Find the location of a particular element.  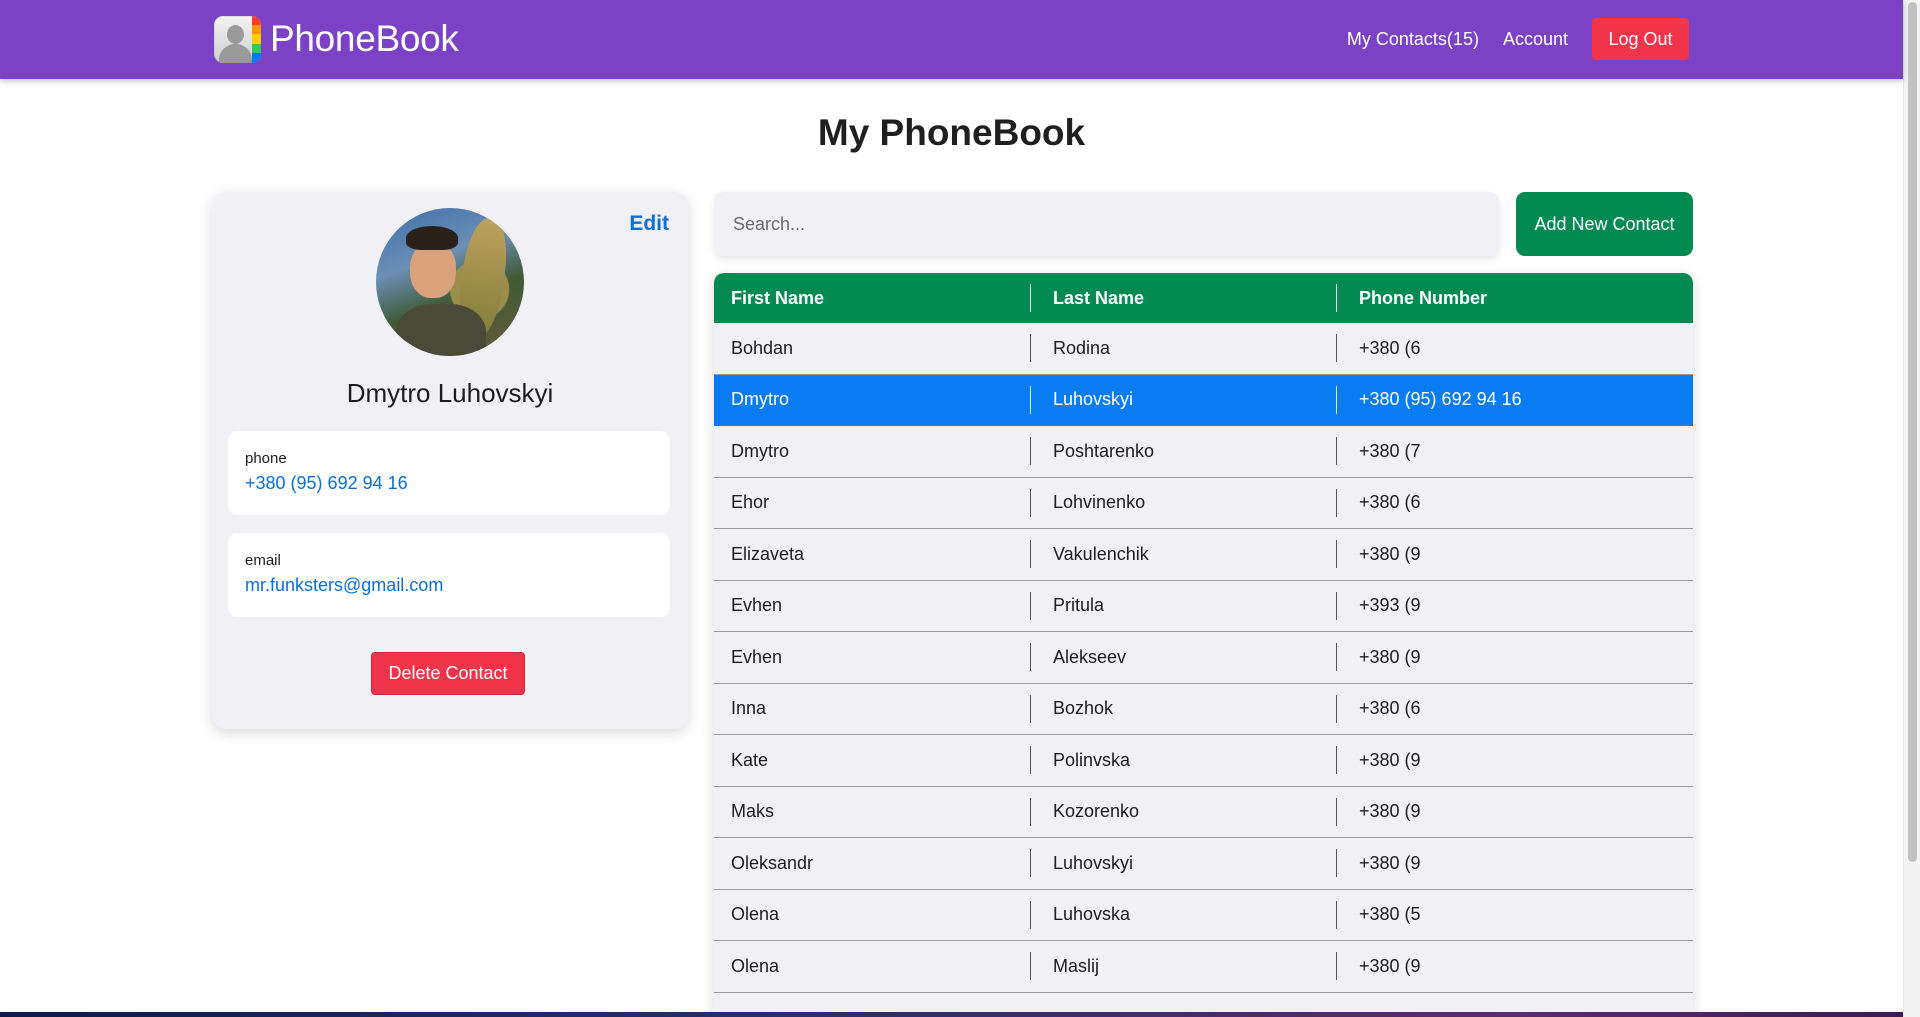

cell-first-name: Kate is located at coordinates (750, 759).